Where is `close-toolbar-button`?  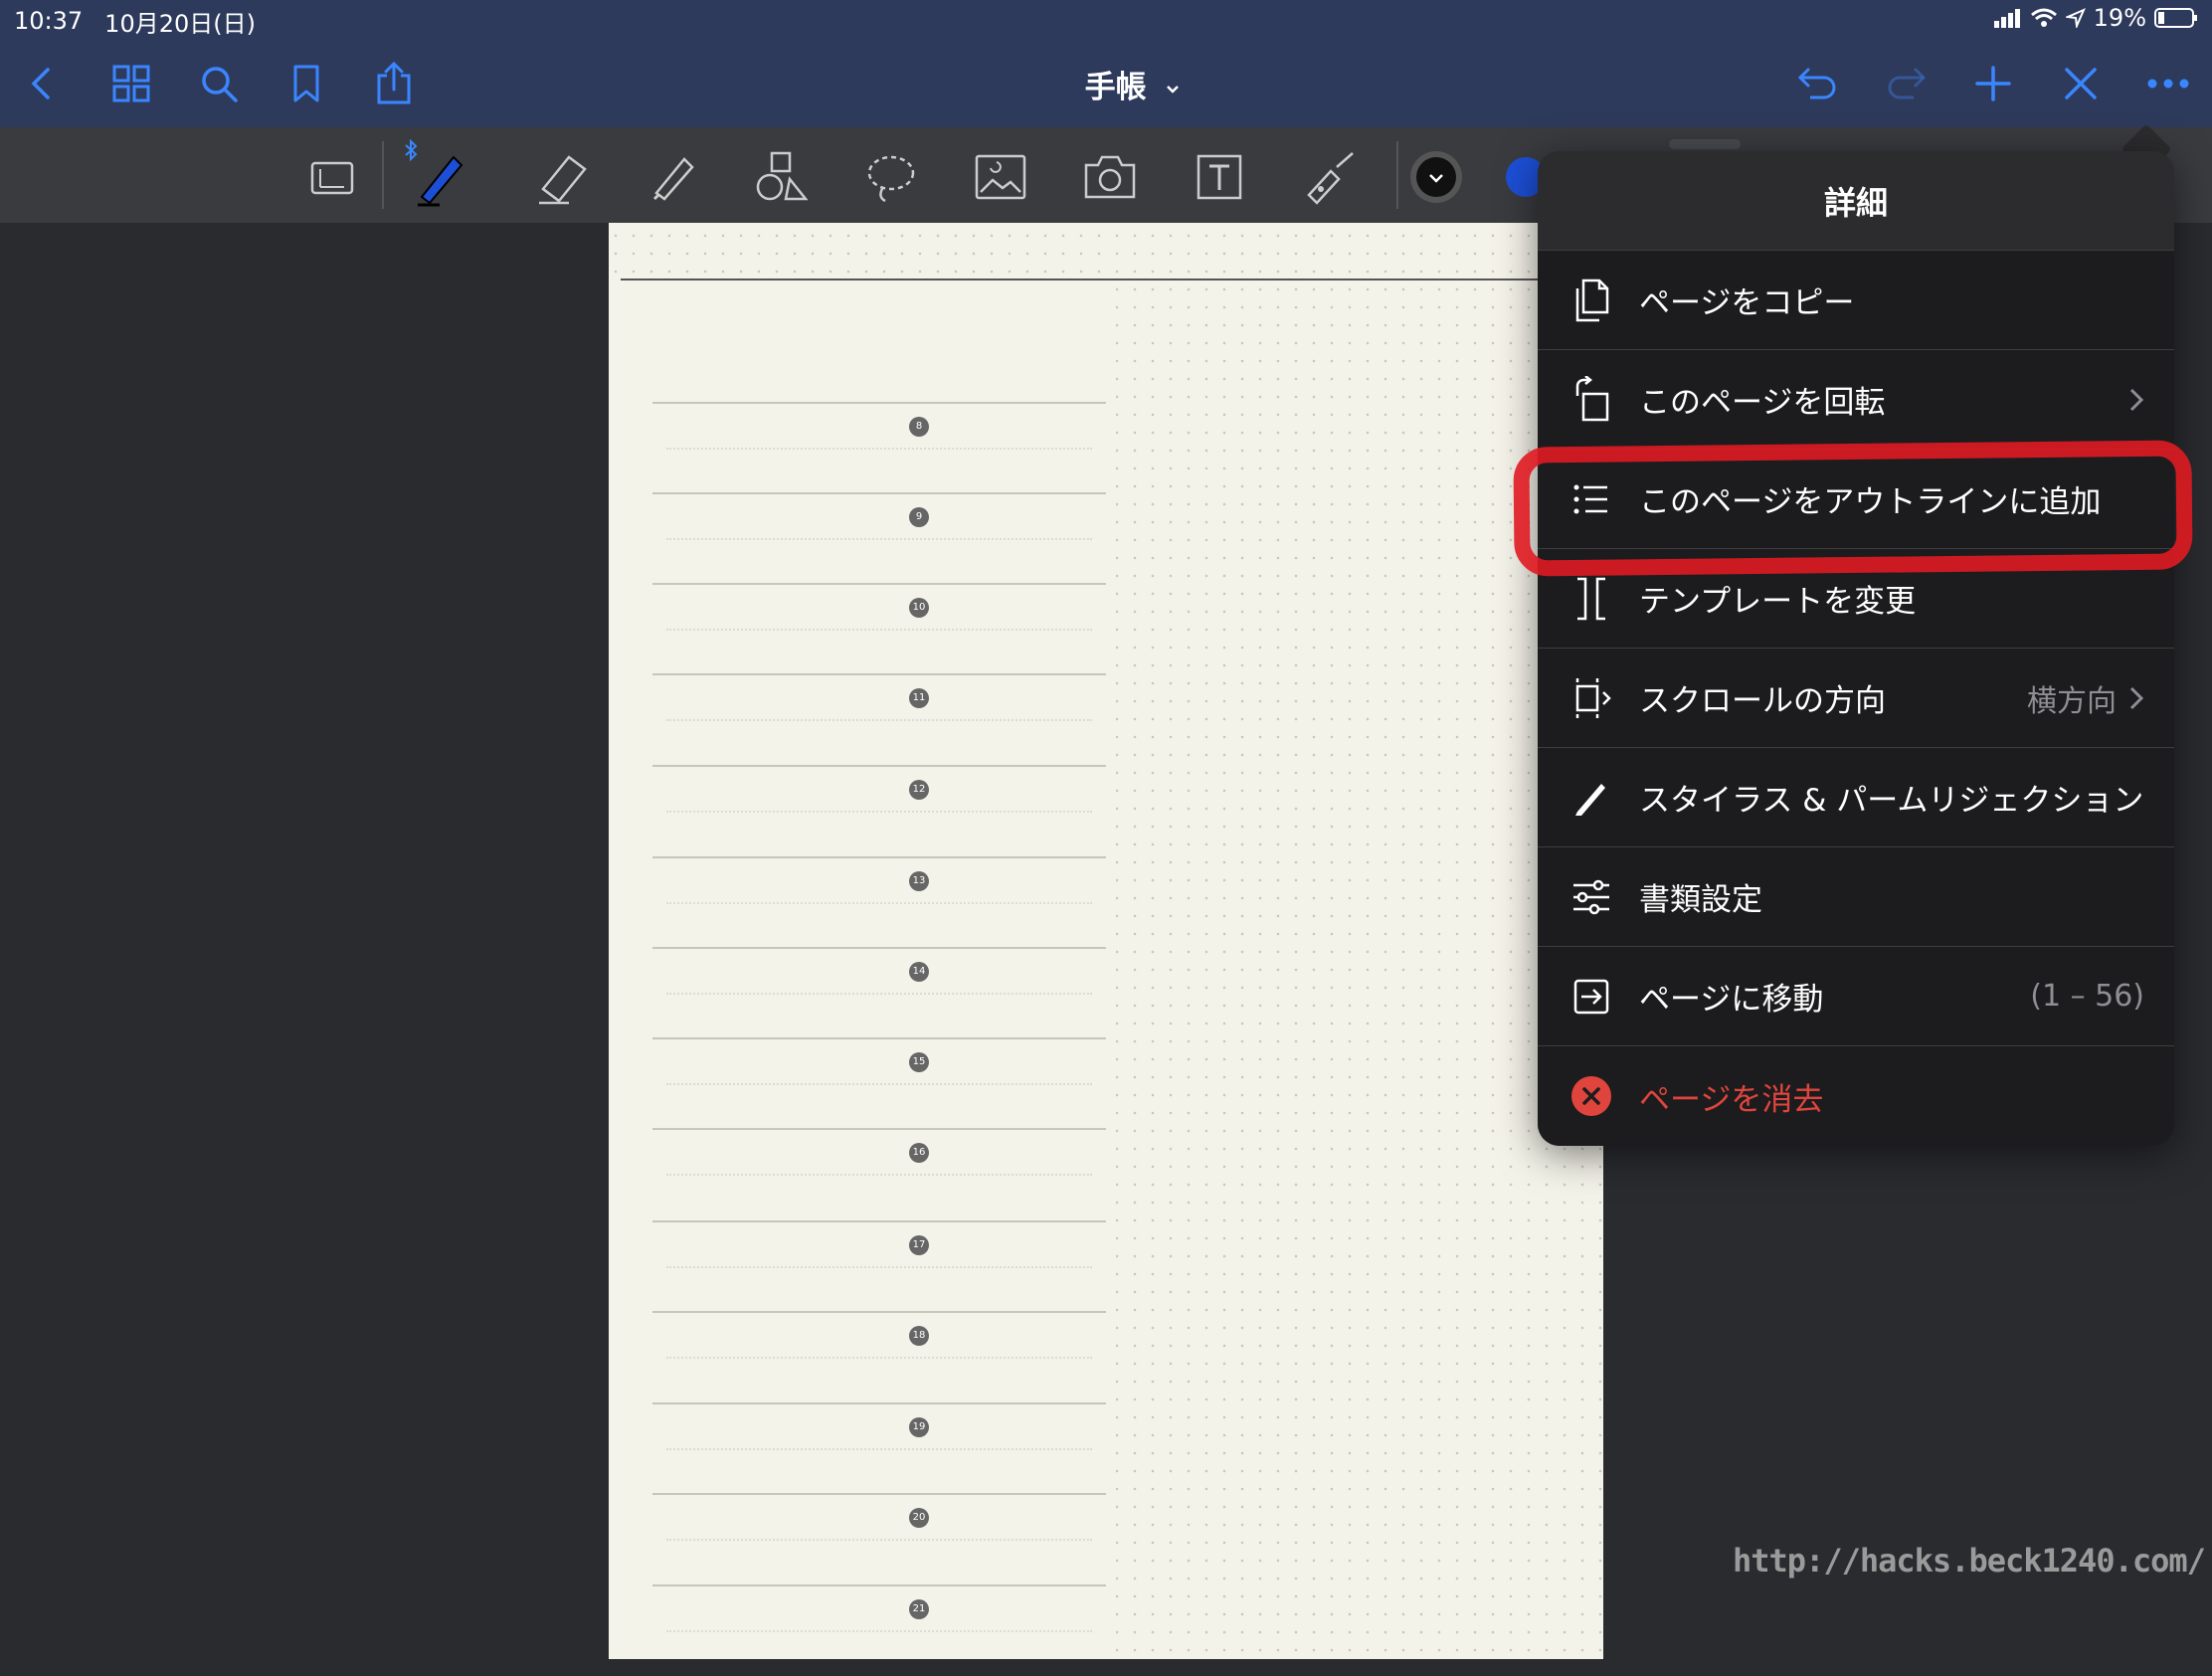
close-toolbar-button is located at coordinates (2081, 84).